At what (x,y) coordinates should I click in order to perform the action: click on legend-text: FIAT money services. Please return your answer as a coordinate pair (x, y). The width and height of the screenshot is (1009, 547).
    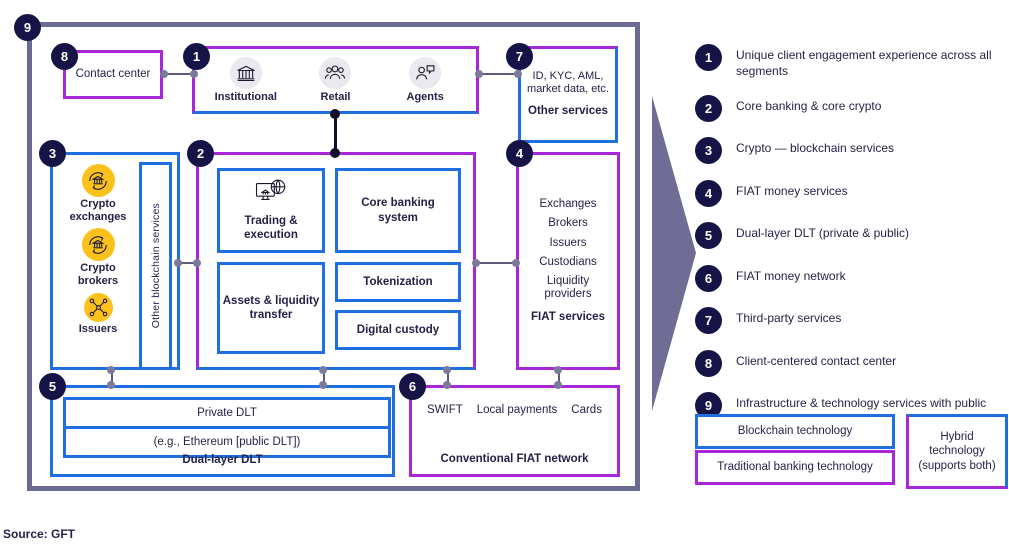
    Looking at the image, I should click on (792, 190).